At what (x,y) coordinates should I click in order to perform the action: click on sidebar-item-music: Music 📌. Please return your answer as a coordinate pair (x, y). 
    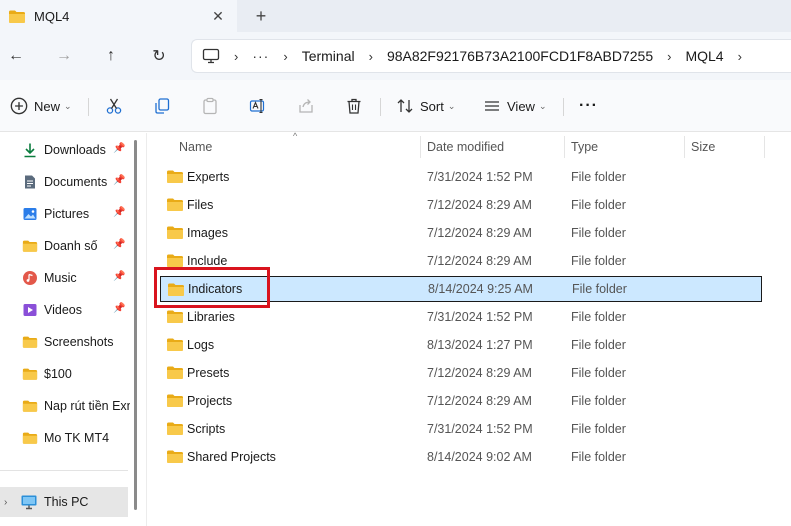
    Looking at the image, I should click on (70, 278).